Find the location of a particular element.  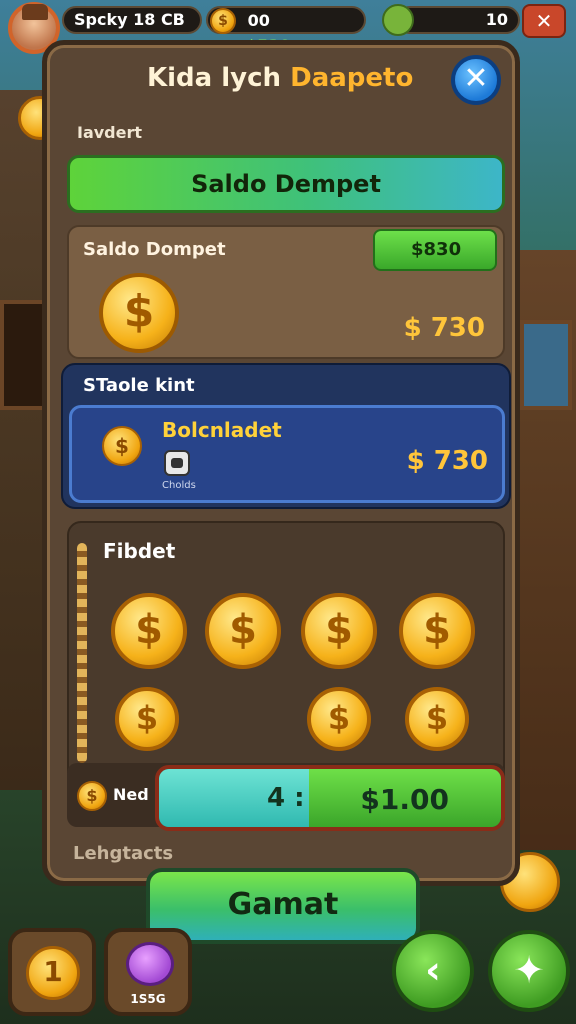

wallet-amount: $ 730 is located at coordinates (444, 328).